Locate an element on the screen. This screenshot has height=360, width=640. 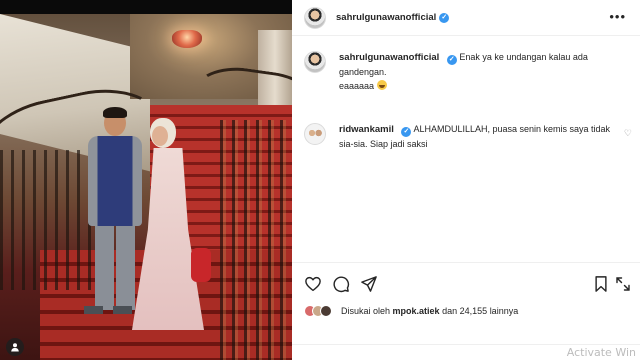
likes-suffix: lainnya is located at coordinates (504, 311).